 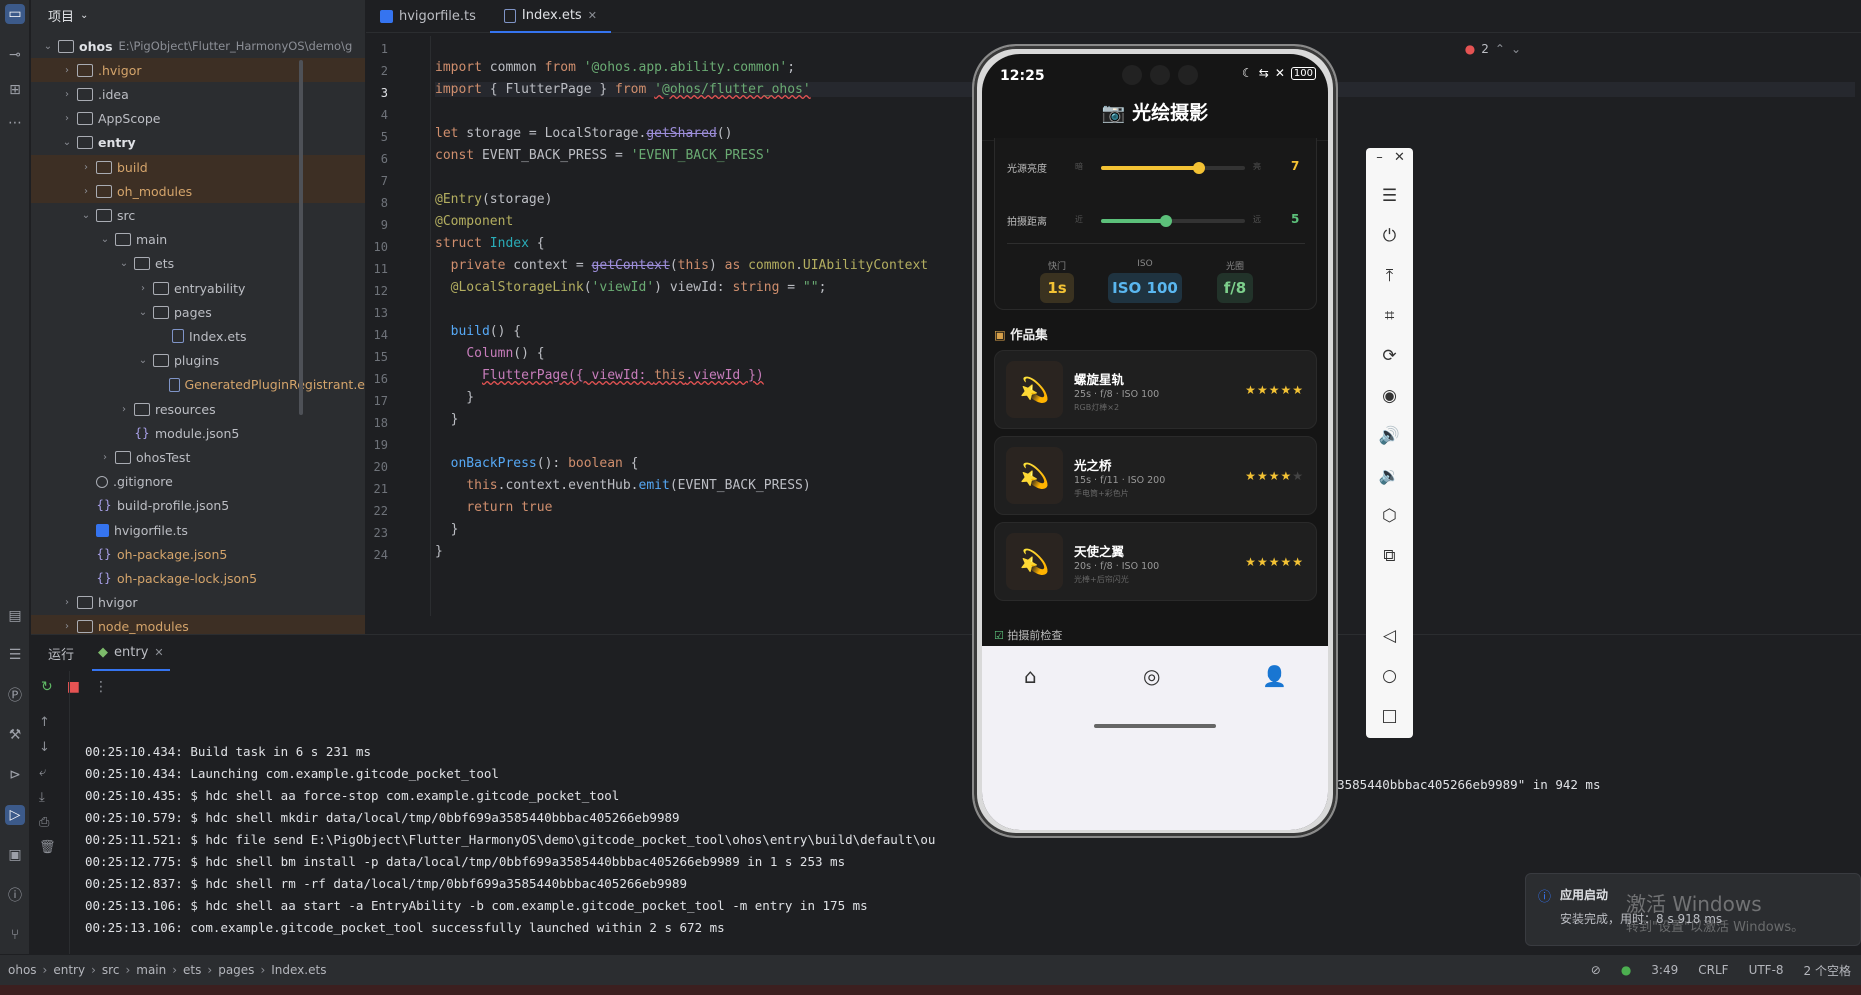 I want to click on back-icon: ◁, so click(x=1389, y=636).